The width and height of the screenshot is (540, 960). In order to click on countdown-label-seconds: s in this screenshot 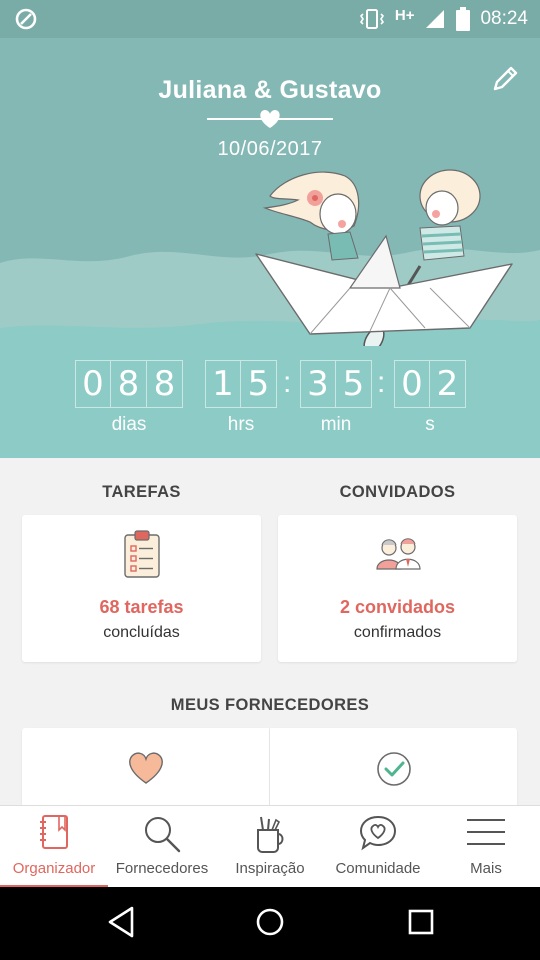, I will do `click(430, 424)`.